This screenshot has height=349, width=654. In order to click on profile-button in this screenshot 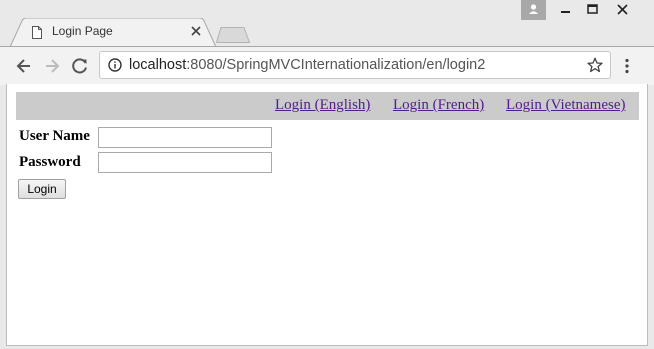, I will do `click(533, 10)`.